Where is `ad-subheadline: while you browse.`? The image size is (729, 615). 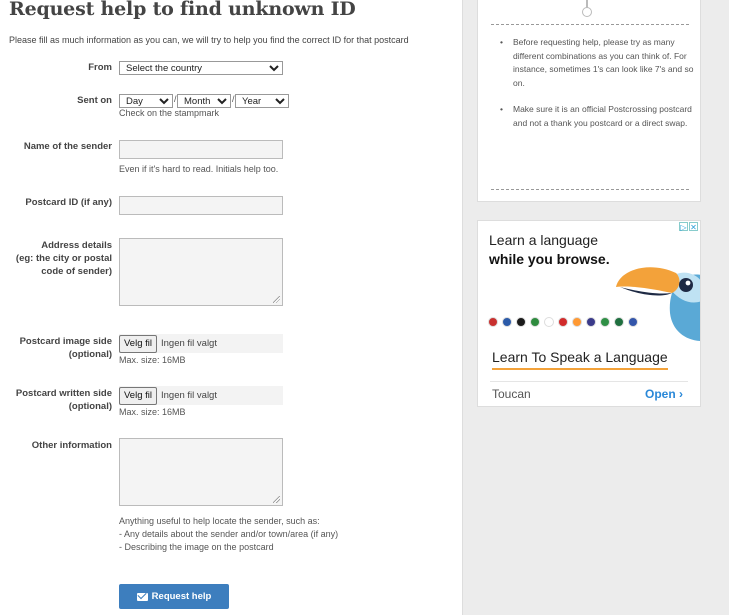
ad-subheadline: while you browse. is located at coordinates (549, 259).